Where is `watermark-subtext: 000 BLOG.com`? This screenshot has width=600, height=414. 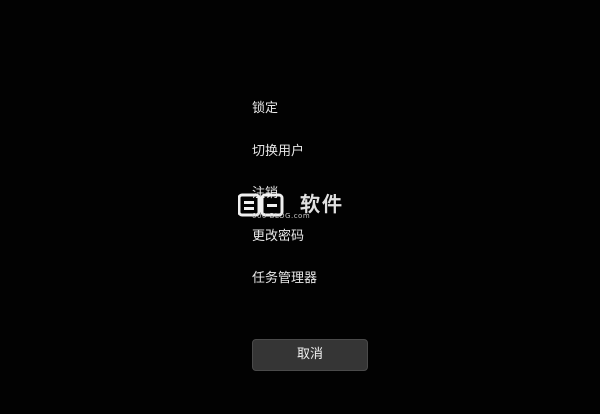
watermark-subtext: 000 BLOG.com is located at coordinates (281, 216).